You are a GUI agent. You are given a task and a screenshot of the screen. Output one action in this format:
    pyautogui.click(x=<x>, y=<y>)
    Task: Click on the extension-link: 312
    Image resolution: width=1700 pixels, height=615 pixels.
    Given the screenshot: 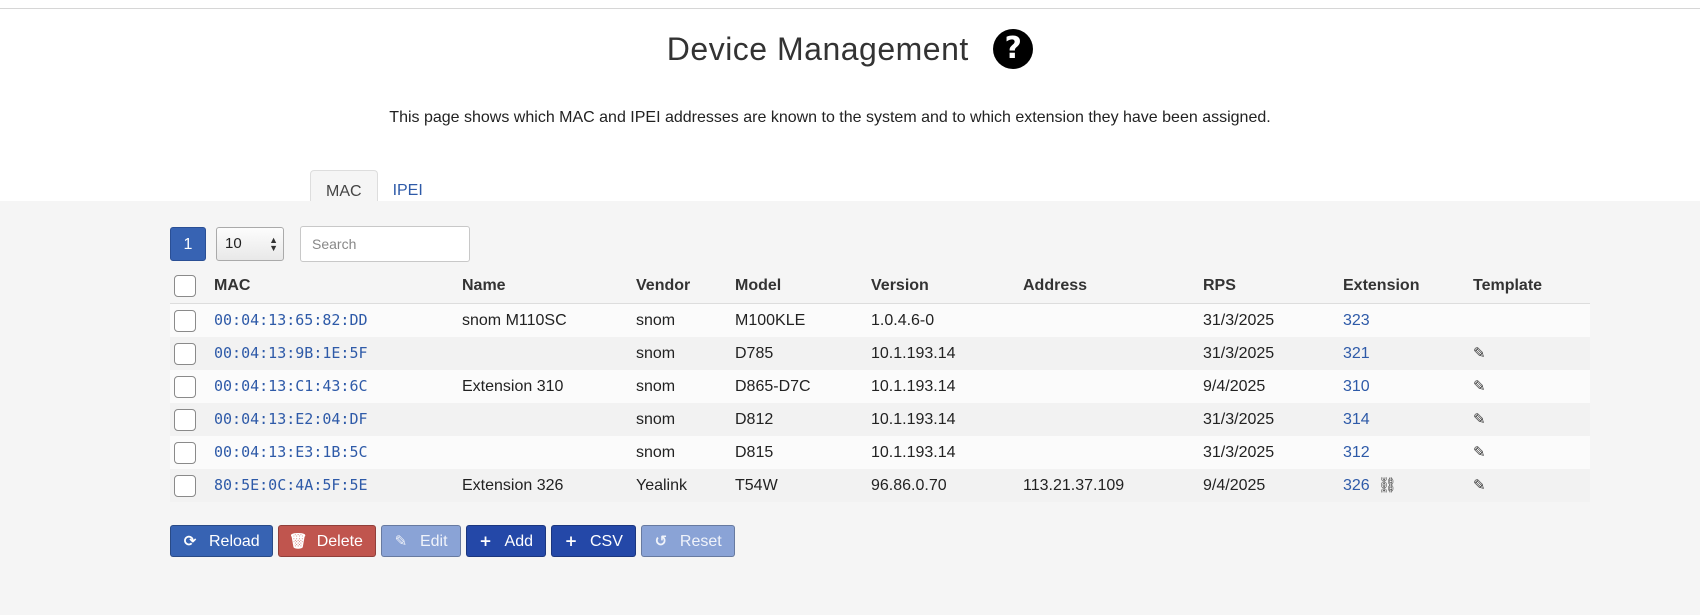 What is the action you would take?
    pyautogui.click(x=1356, y=452)
    